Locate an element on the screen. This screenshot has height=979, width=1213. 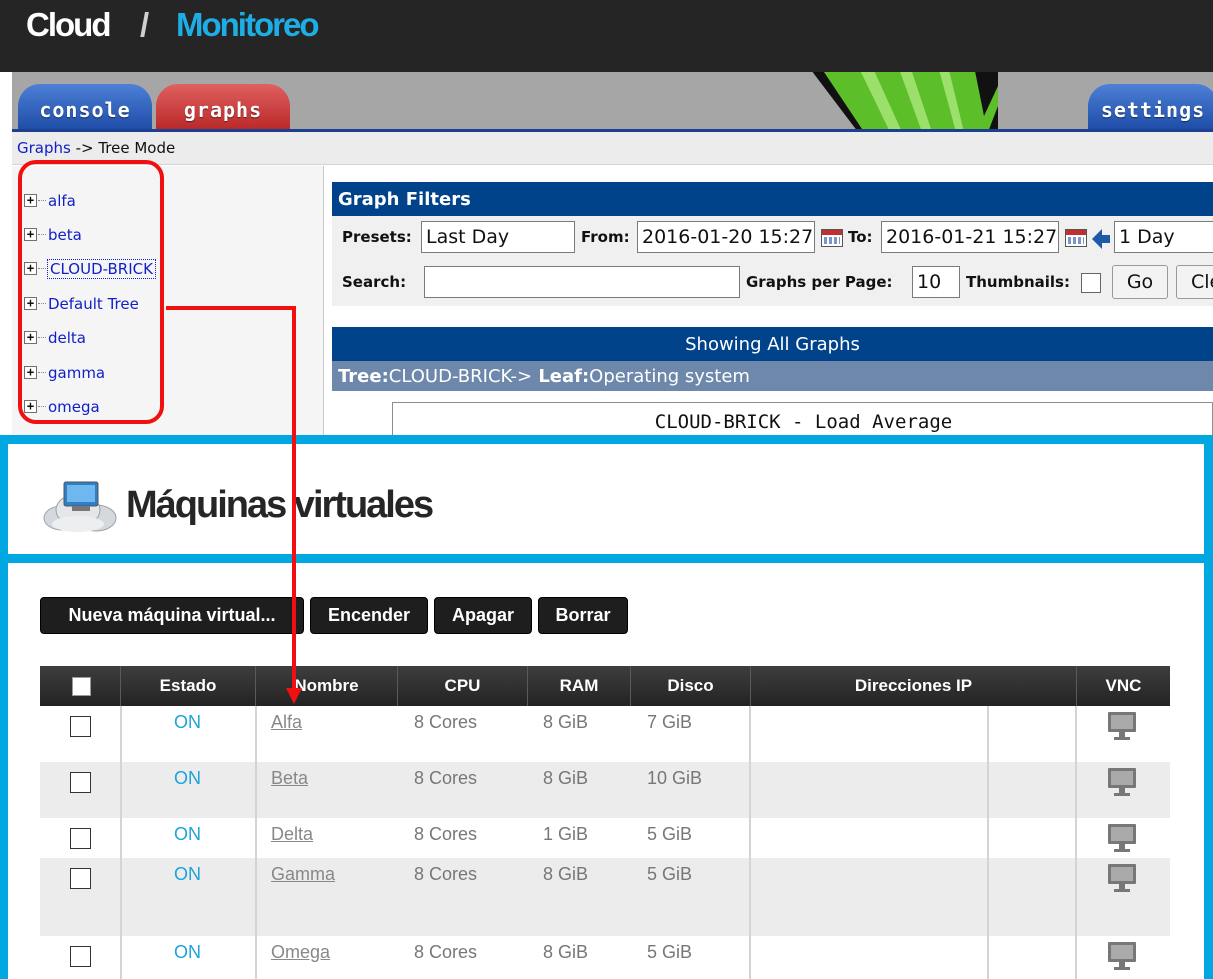
vm-header: Máquinas virtuales is located at coordinates (606, 499).